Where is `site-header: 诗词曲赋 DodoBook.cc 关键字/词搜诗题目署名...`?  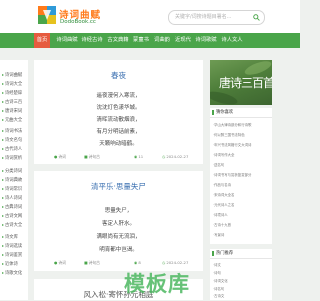 site-header: 诗词曲赋 DodoBook.cc 关键字/词搜诗题目署名... is located at coordinates (150, 16).